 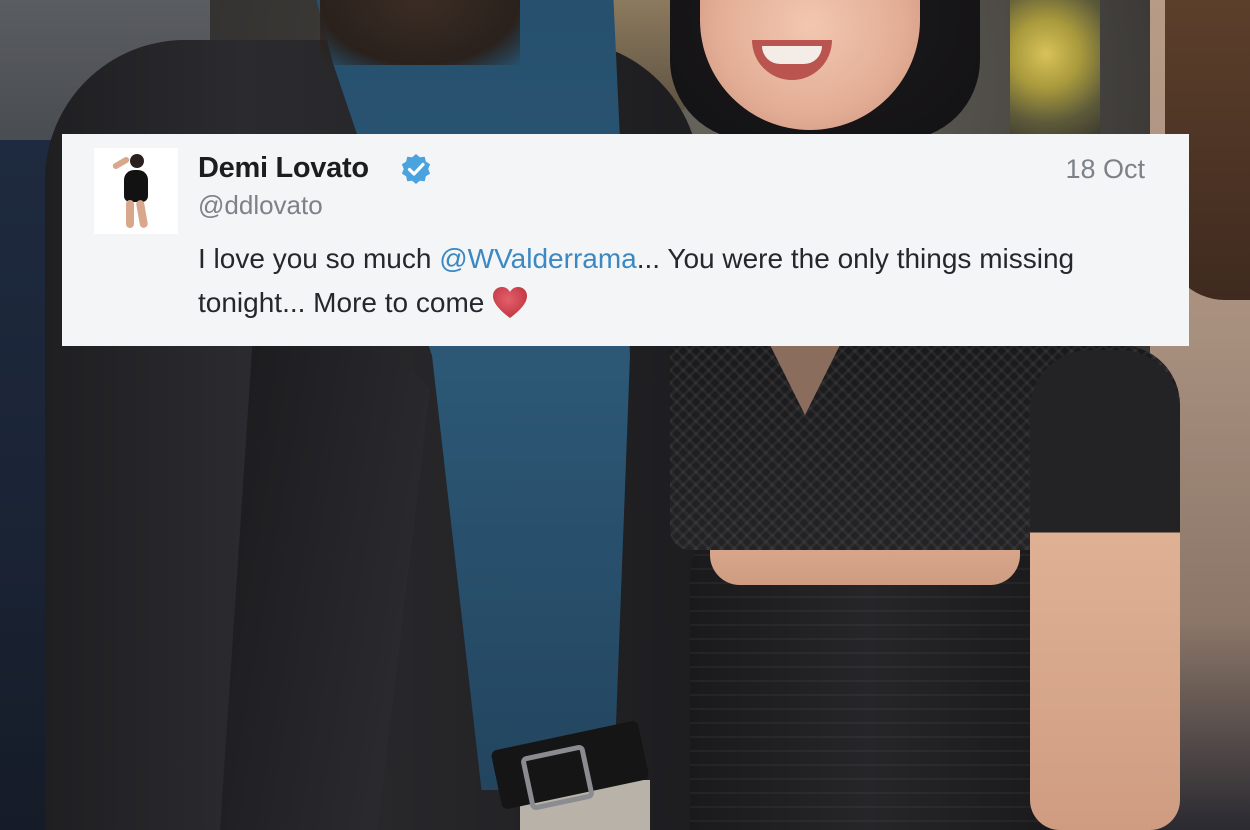 What do you see at coordinates (1105, 590) in the screenshot?
I see `woman-arm` at bounding box center [1105, 590].